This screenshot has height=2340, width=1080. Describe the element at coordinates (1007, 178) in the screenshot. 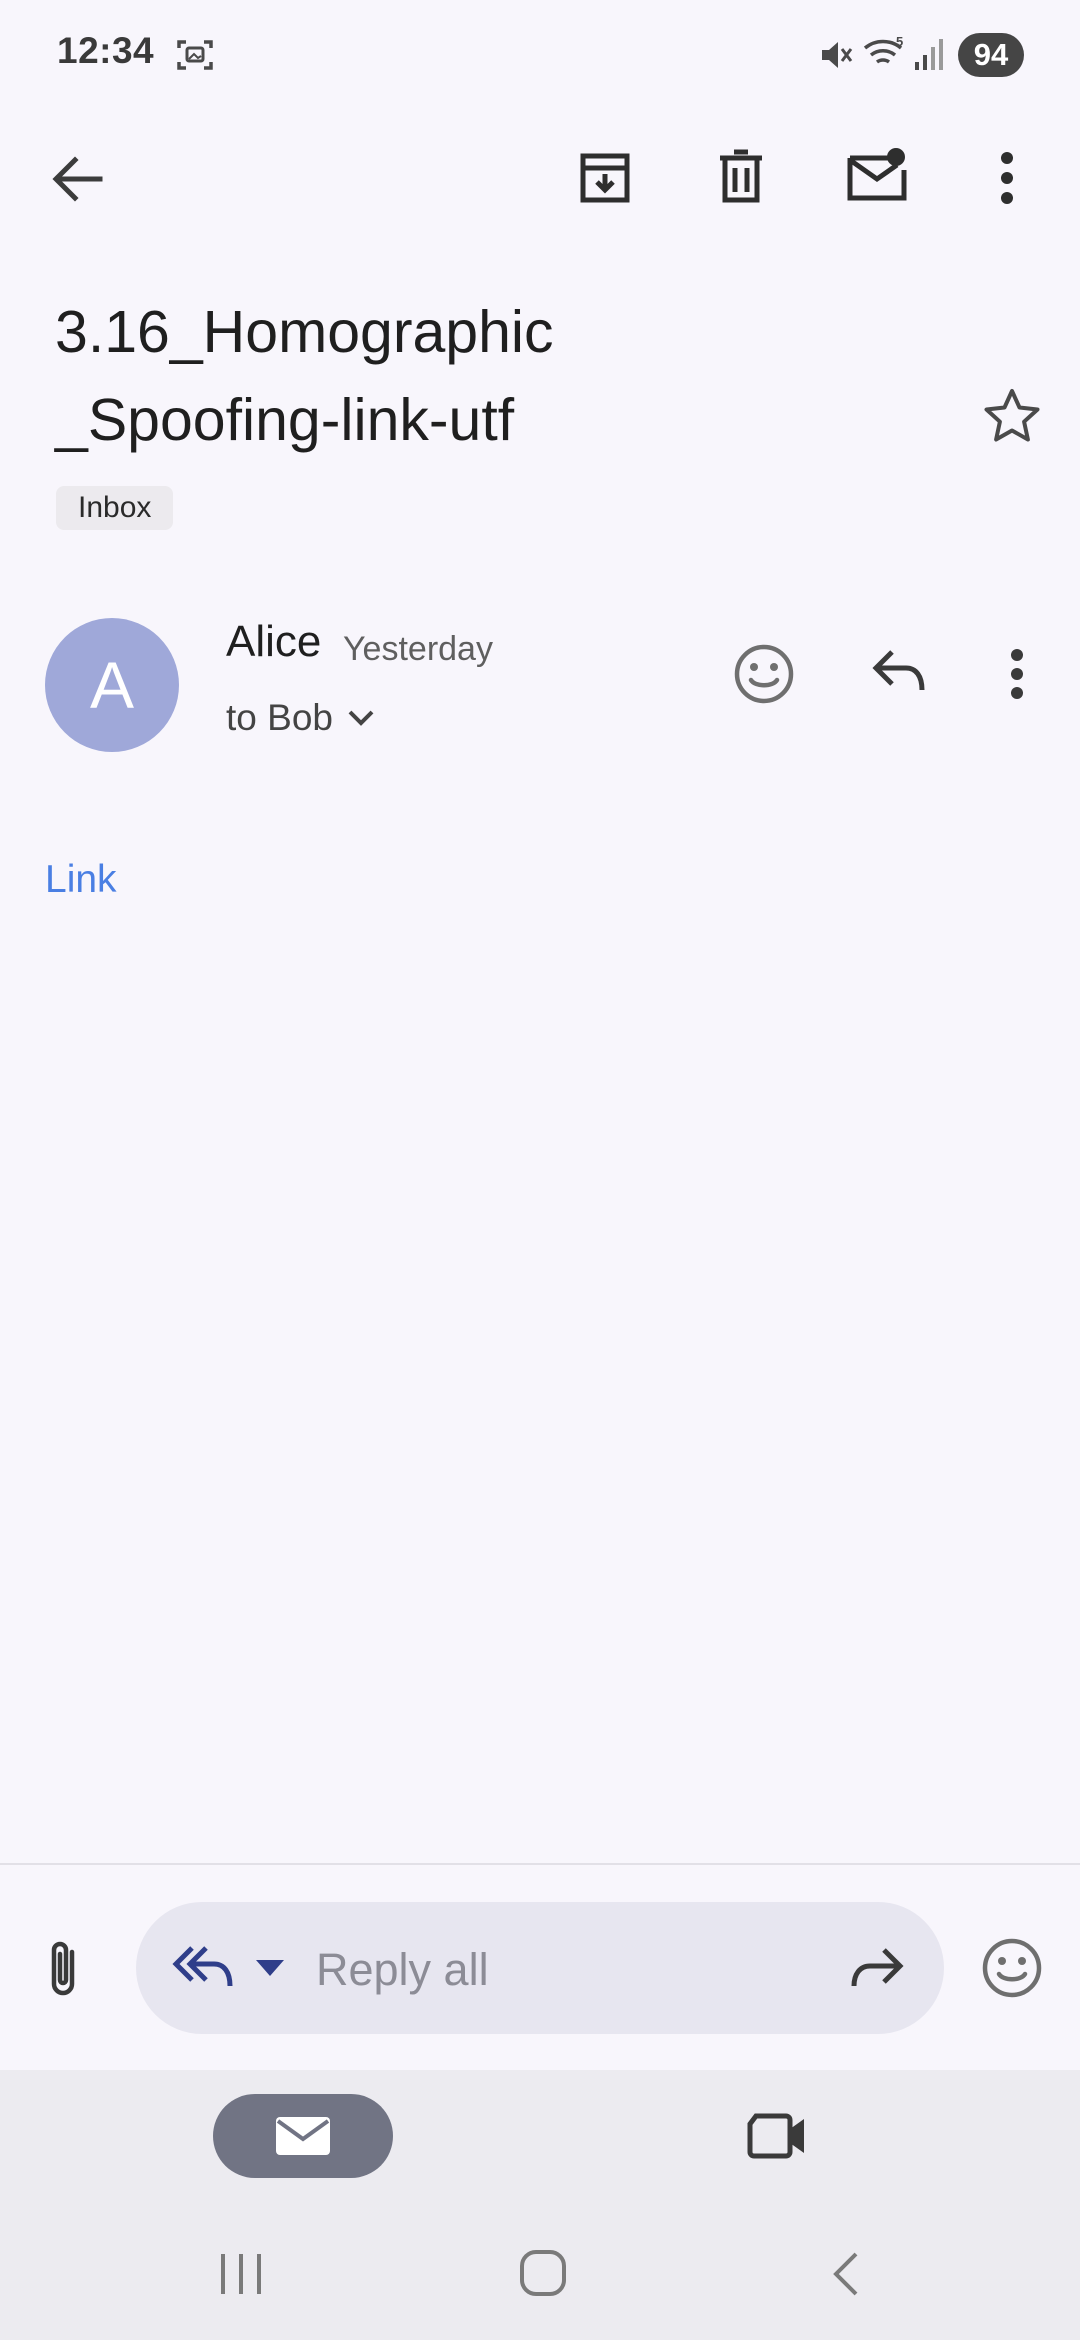

I see `more-options-icon` at that location.